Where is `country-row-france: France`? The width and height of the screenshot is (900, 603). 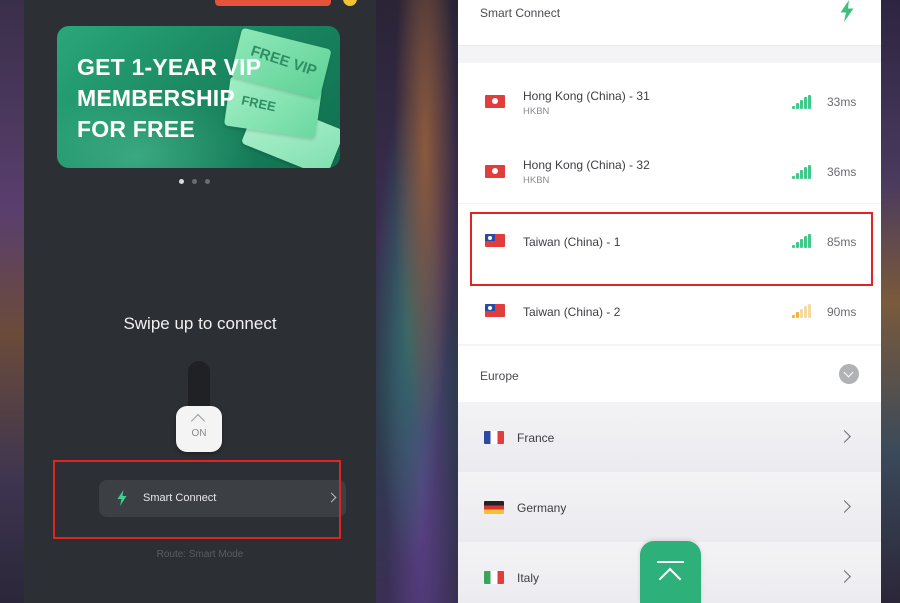
country-row-france: France is located at coordinates (669, 437).